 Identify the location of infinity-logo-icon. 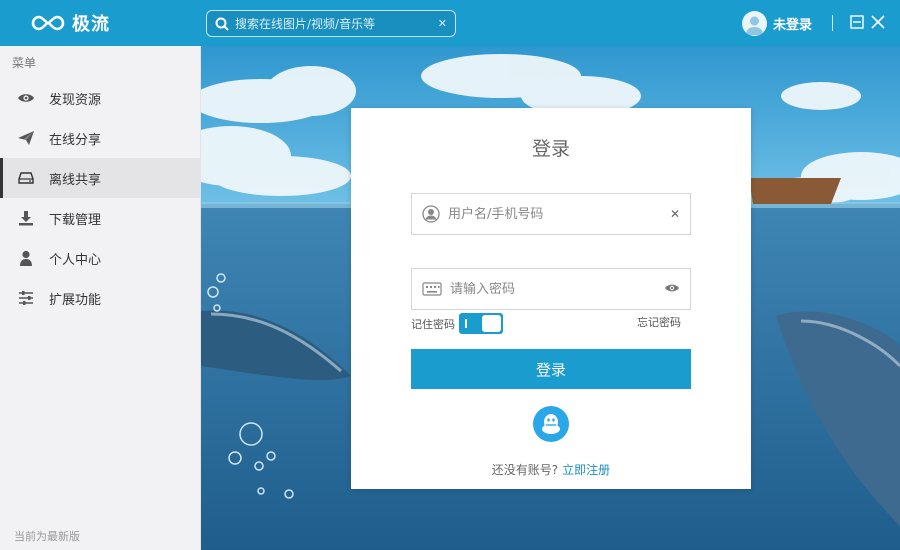
(48, 23).